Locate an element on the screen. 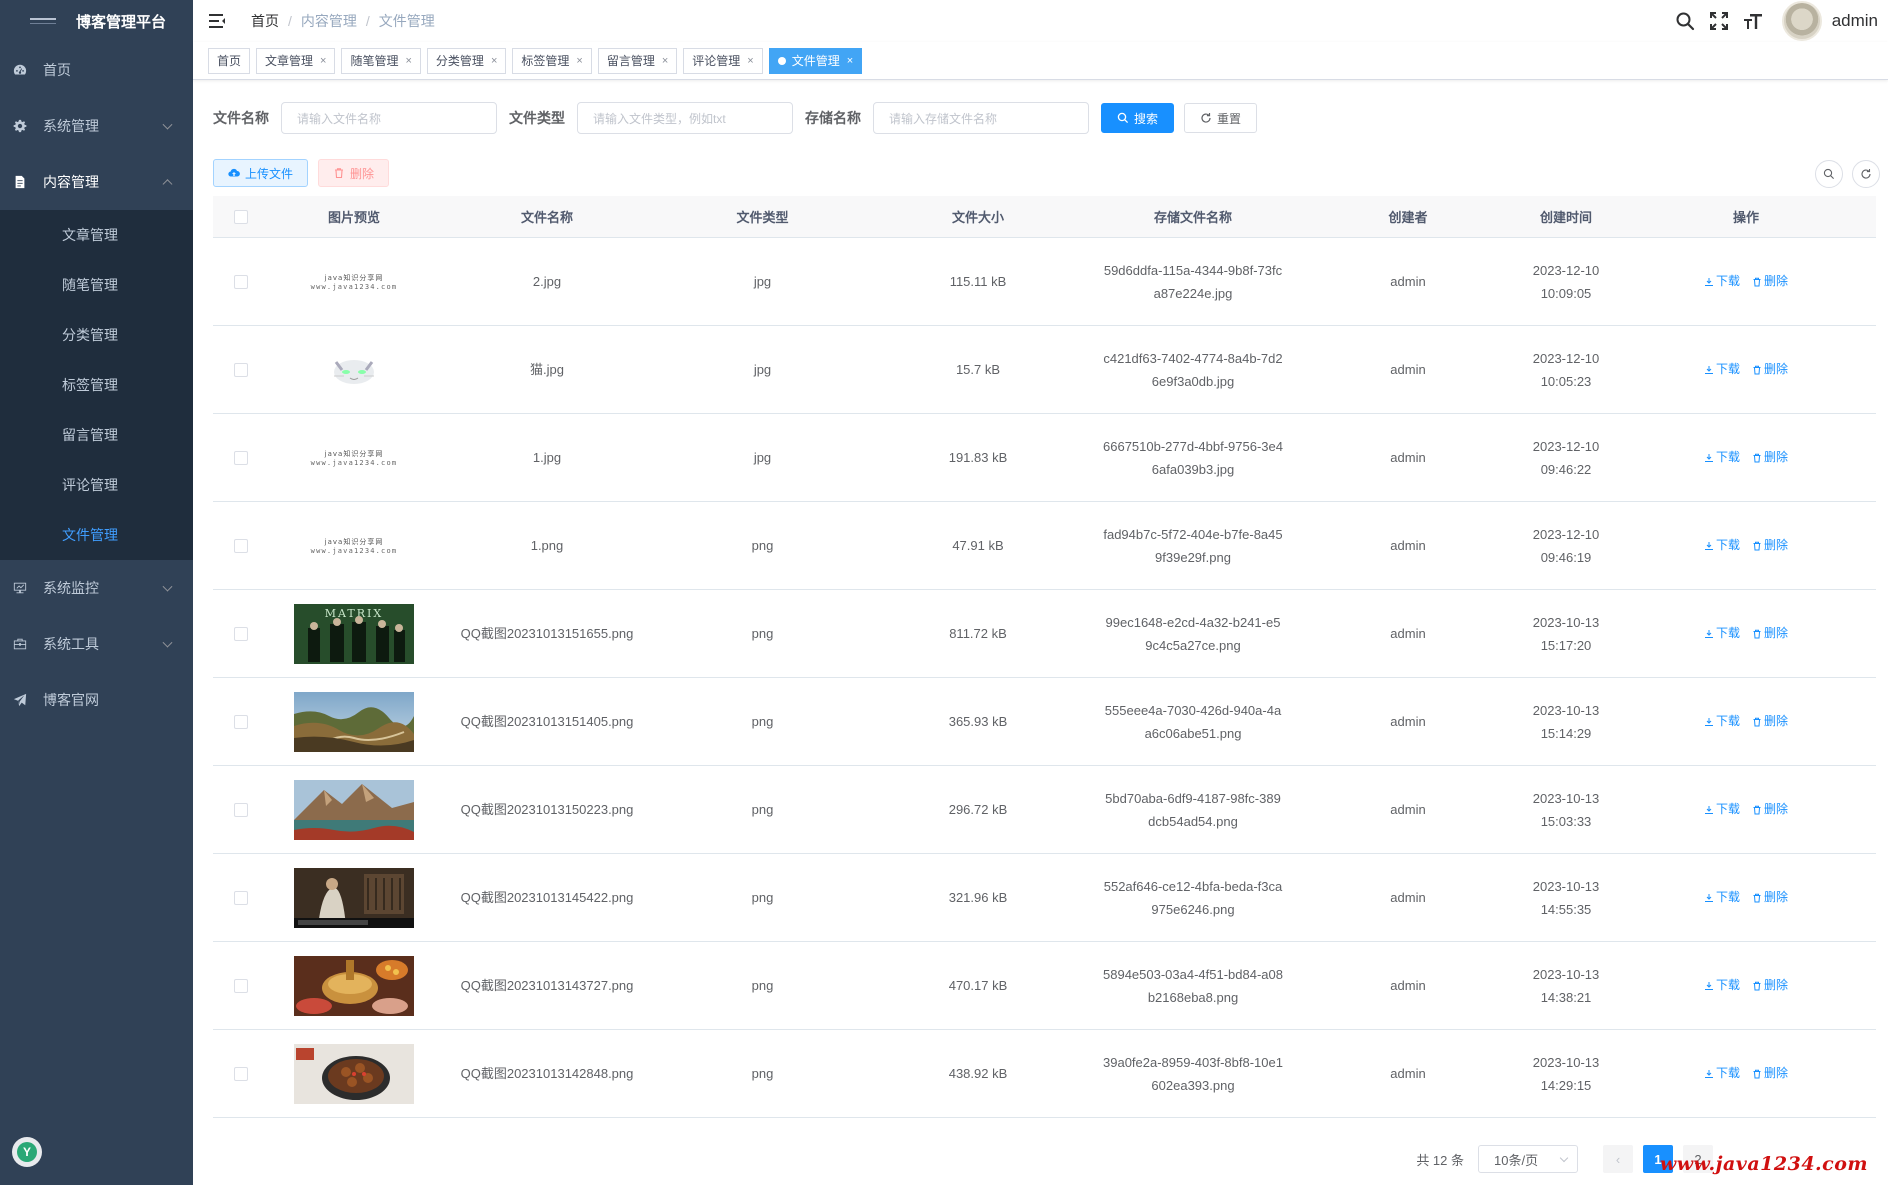  sidebar-item-tag: 标签管理 is located at coordinates (96, 385).